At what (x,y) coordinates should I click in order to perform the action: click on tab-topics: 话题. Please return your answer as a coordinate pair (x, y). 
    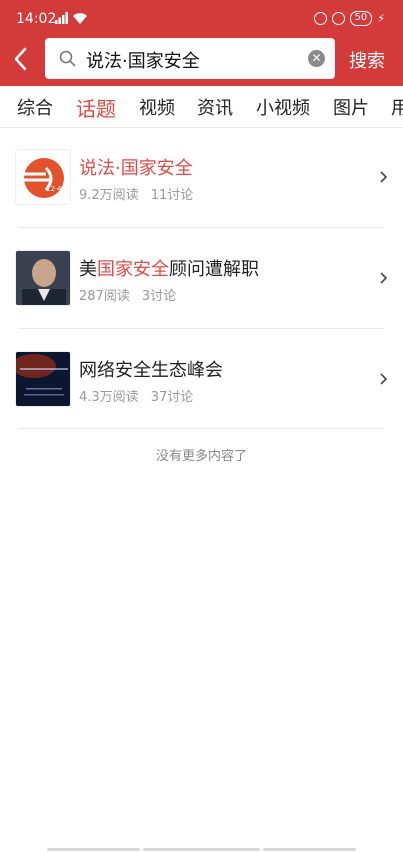
    Looking at the image, I should click on (96, 107).